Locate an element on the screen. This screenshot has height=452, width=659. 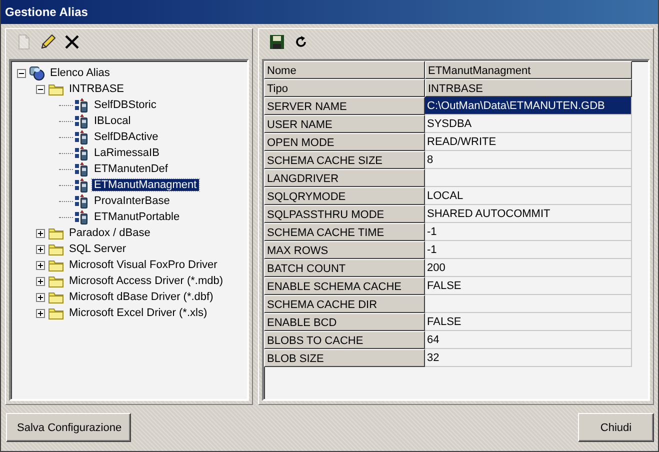
property-value: 200 is located at coordinates (528, 268).